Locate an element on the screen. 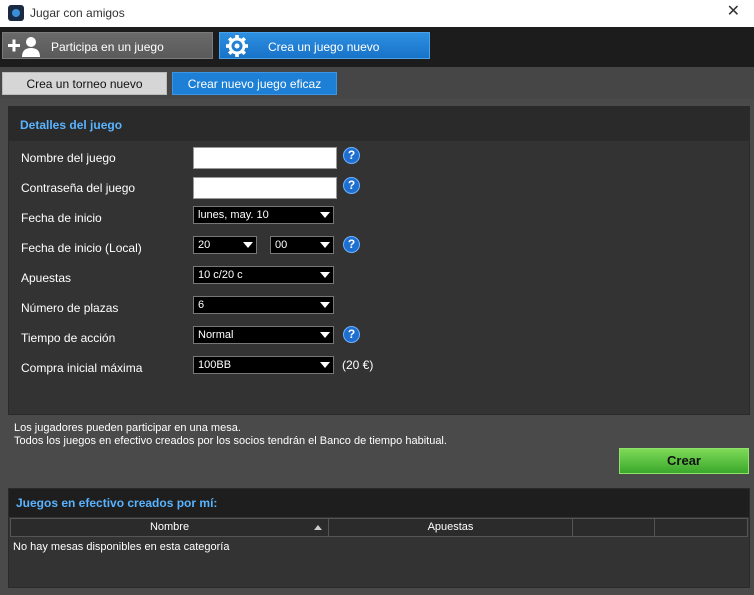  app-logo-icon is located at coordinates (16, 13).